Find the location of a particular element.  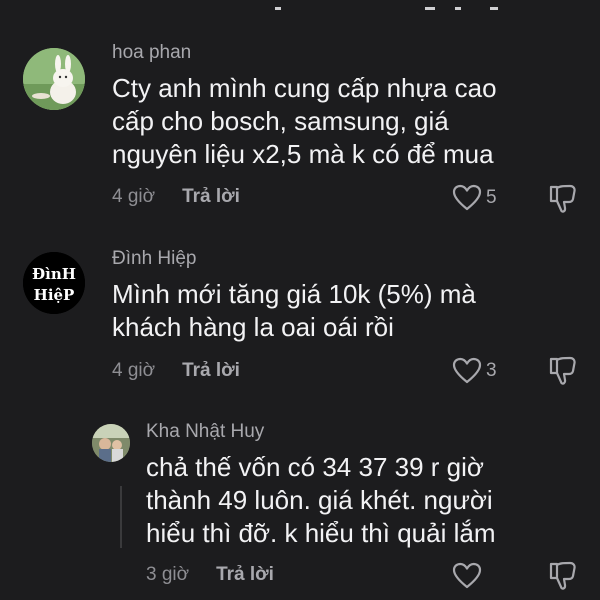

reply-thread-line is located at coordinates (121, 517).